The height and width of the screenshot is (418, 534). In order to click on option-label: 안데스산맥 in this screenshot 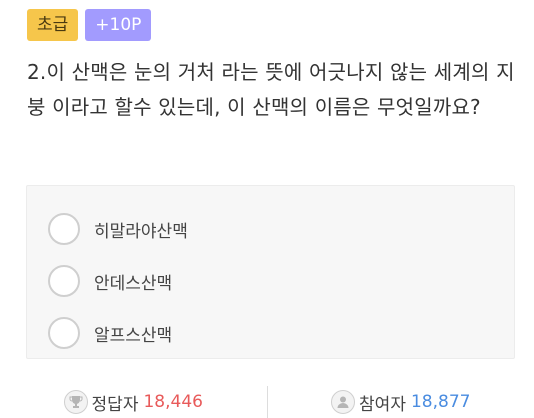, I will do `click(133, 283)`.